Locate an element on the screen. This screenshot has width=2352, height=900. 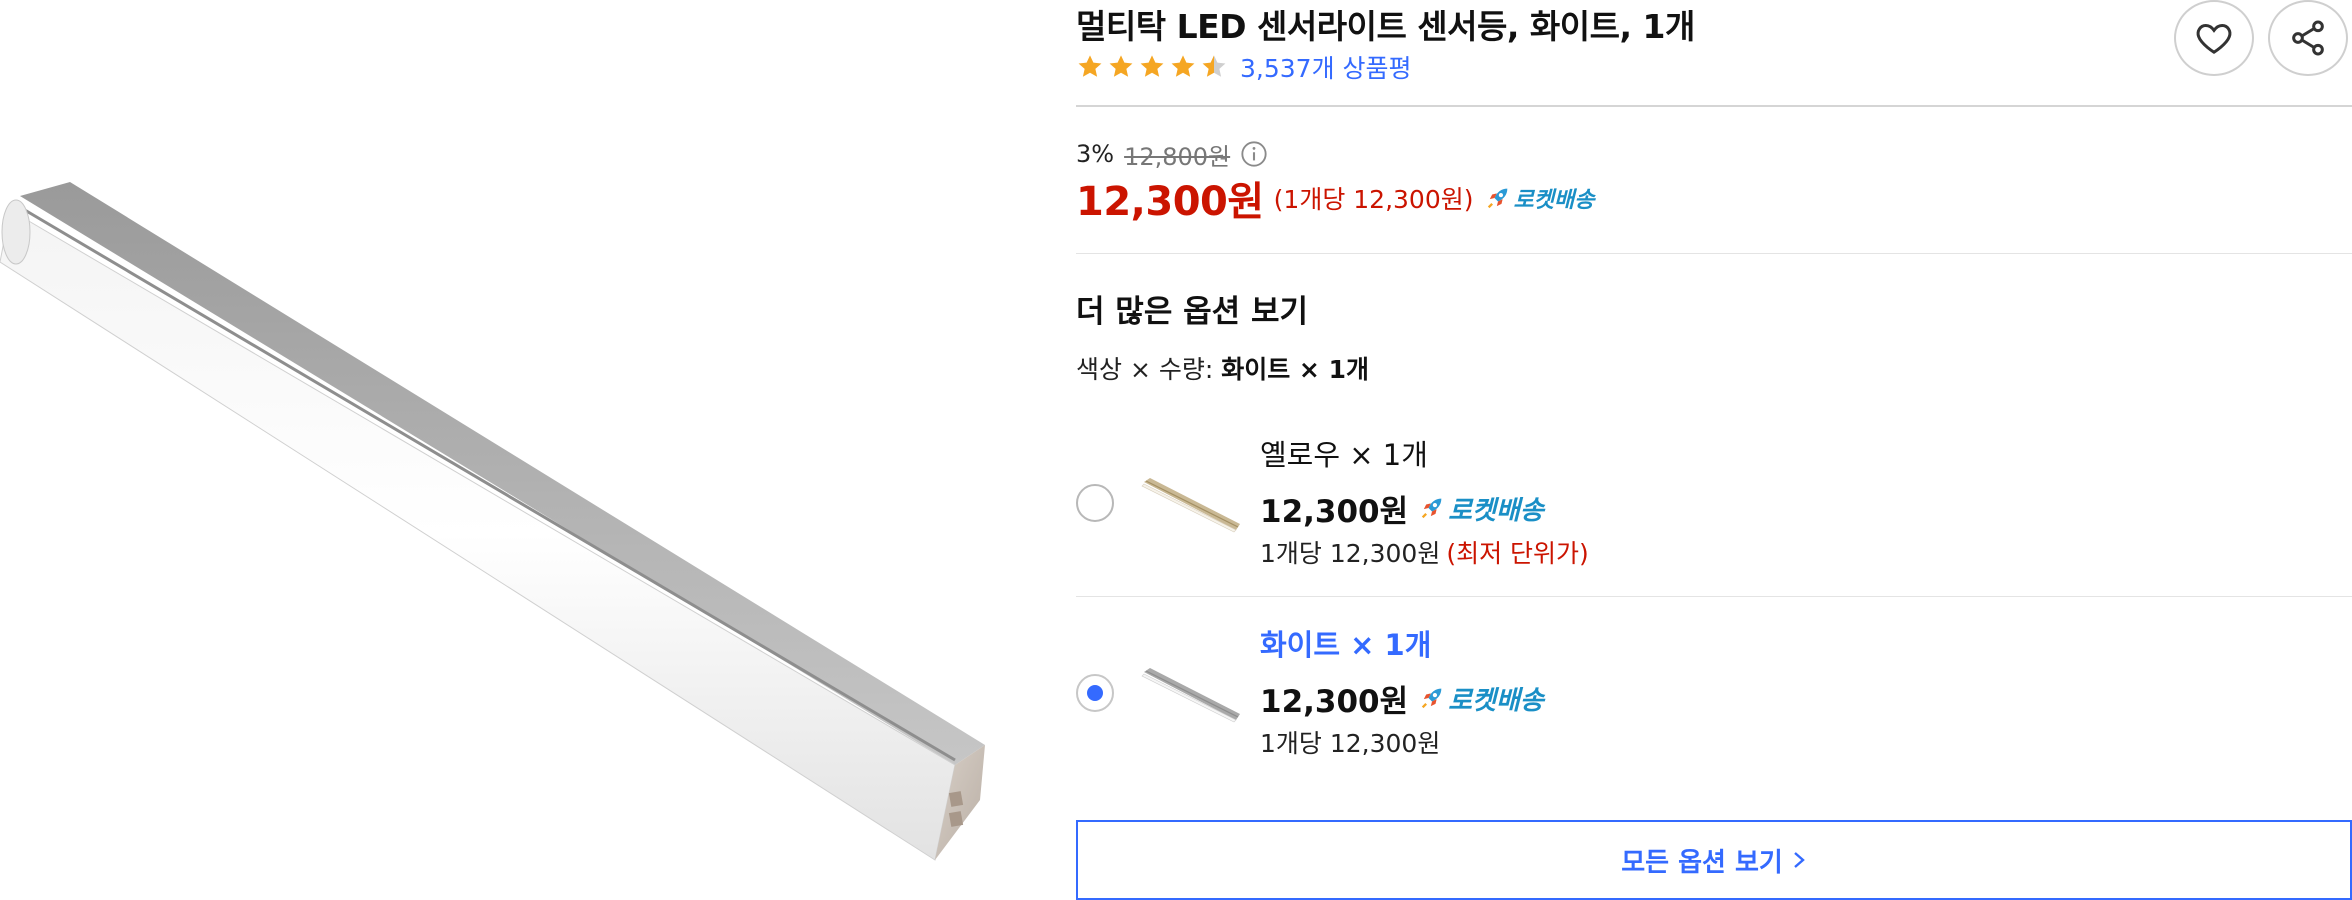
wishlist-button is located at coordinates (2214, 38).